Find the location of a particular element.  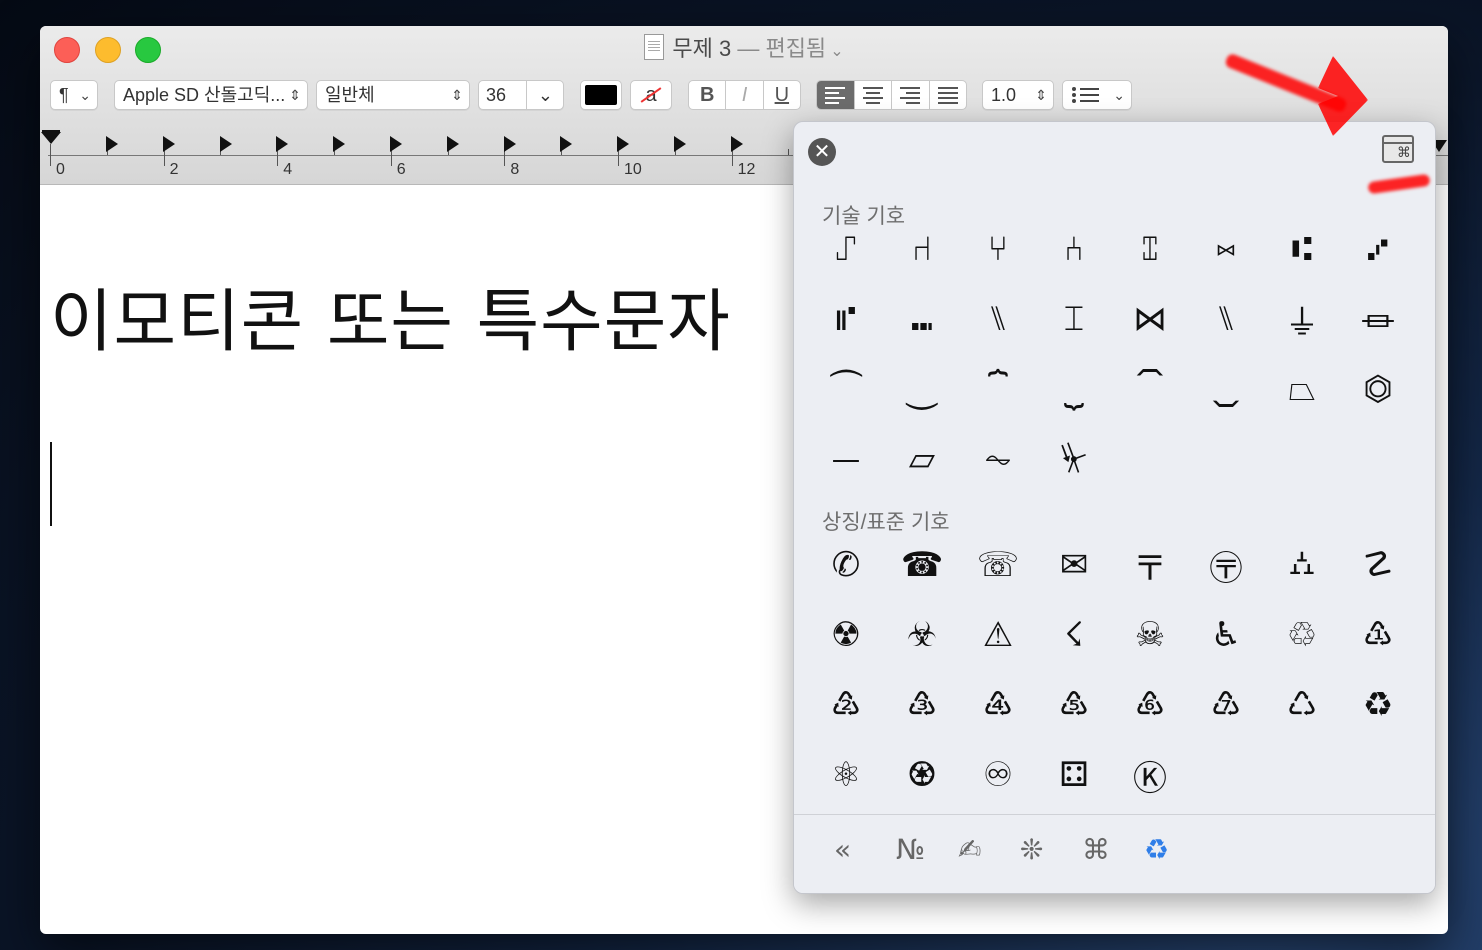

expand-viewer-button: ⌘ is located at coordinates (1398, 149).